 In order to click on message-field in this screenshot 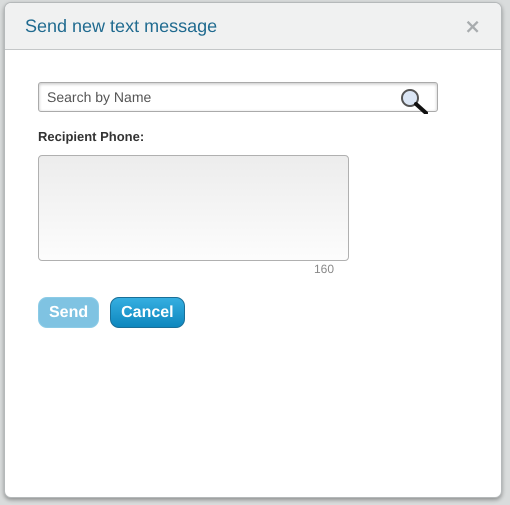, I will do `click(193, 208)`.